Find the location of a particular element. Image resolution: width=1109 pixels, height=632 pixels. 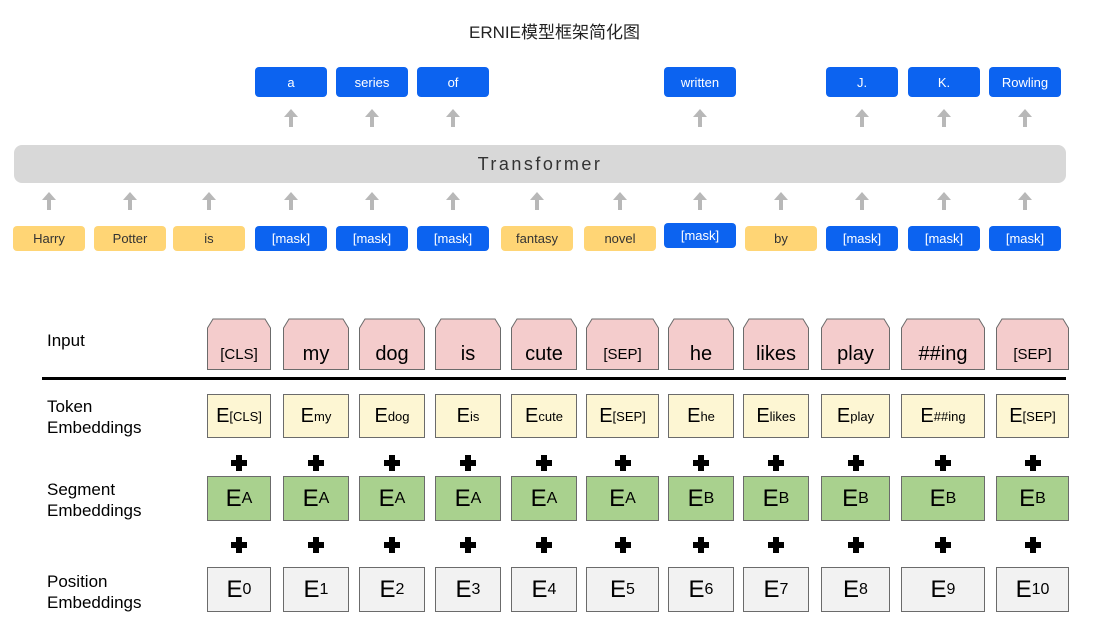

input-token: my is located at coordinates (316, 344).